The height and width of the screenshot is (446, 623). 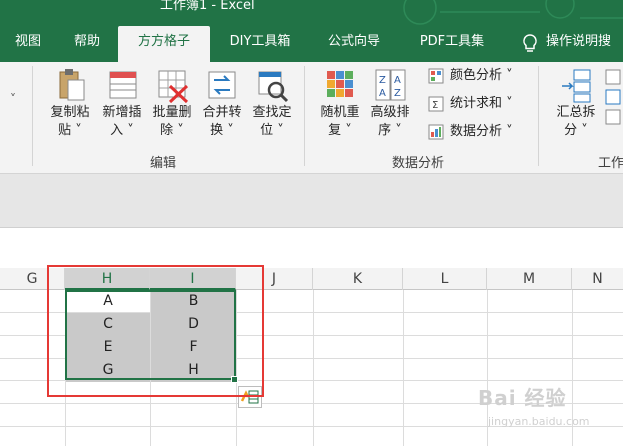 What do you see at coordinates (576, 112) in the screenshot?
I see `summary-split-label-1: 汇总拆` at bounding box center [576, 112].